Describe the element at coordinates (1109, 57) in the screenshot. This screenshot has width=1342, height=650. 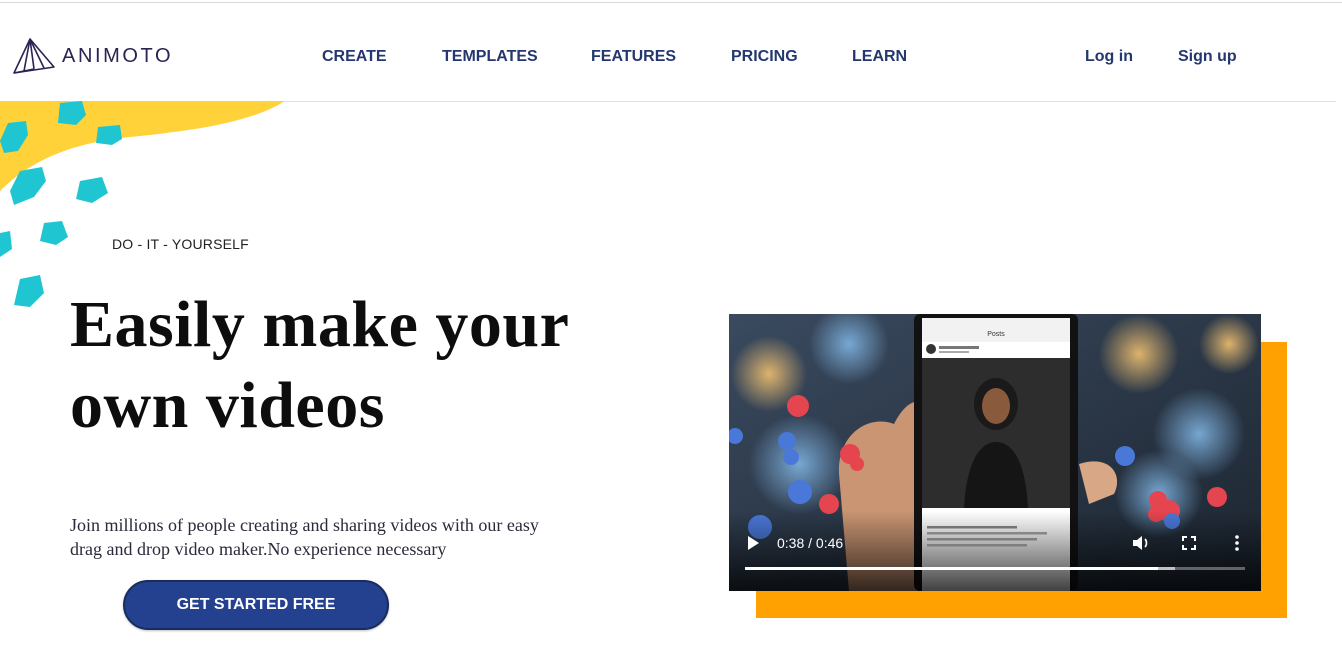
I see `login-link: Log in` at that location.